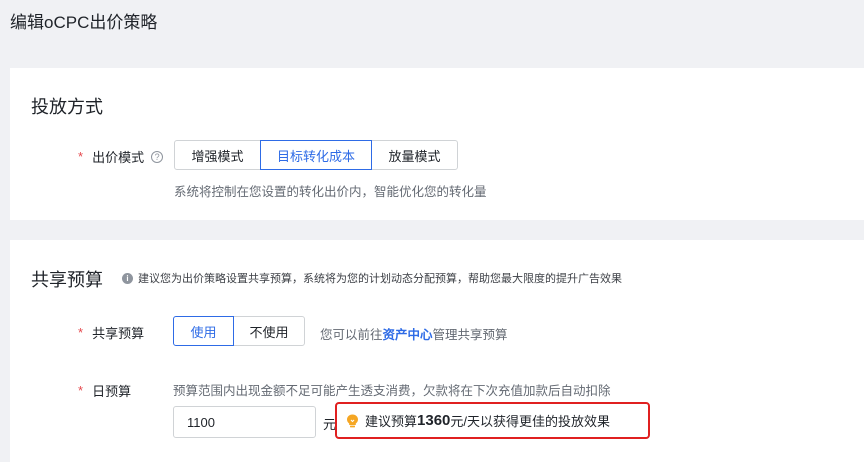 The height and width of the screenshot is (462, 864). What do you see at coordinates (84, 22) in the screenshot?
I see `page-title: 编辑oCPC出价策略` at bounding box center [84, 22].